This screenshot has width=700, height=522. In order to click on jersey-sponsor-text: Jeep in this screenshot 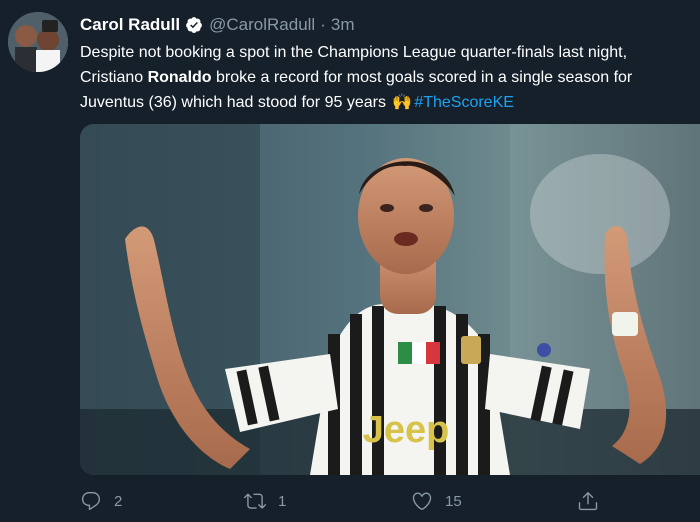, I will do `click(406, 430)`.